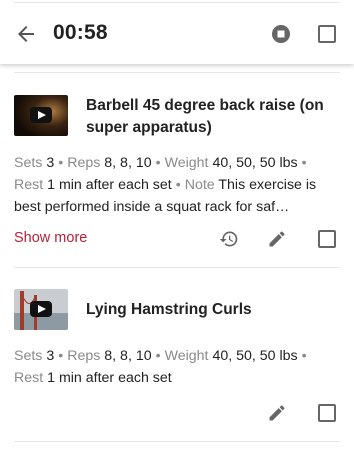 This screenshot has height=450, width=354. I want to click on show-more-link: Show more, so click(50, 238).